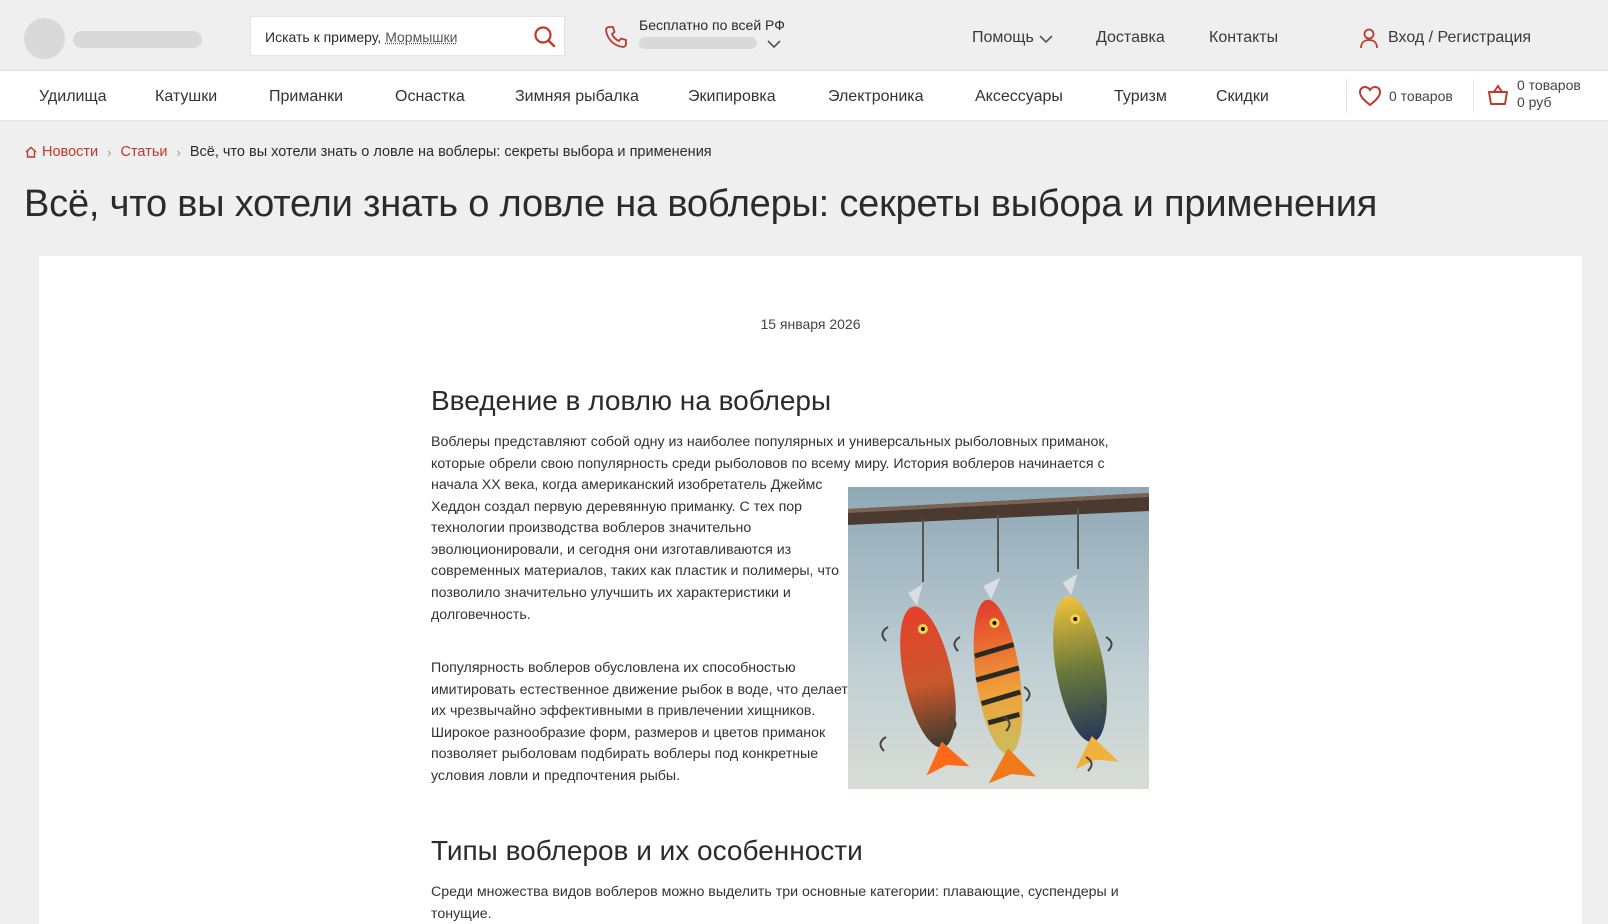 The image size is (1608, 924). Describe the element at coordinates (1242, 97) in the screenshot. I see `nav-item-discounts: Скидки` at that location.